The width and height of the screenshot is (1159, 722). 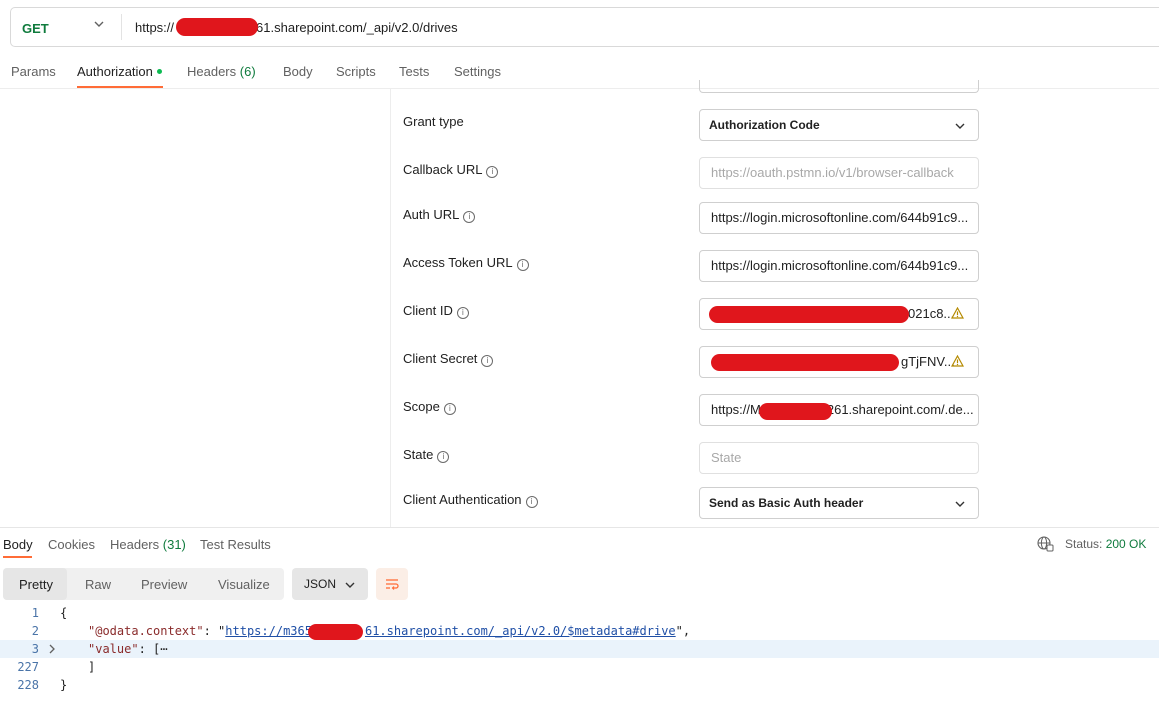 I want to click on tab-headers-count: (6), so click(x=247, y=71).